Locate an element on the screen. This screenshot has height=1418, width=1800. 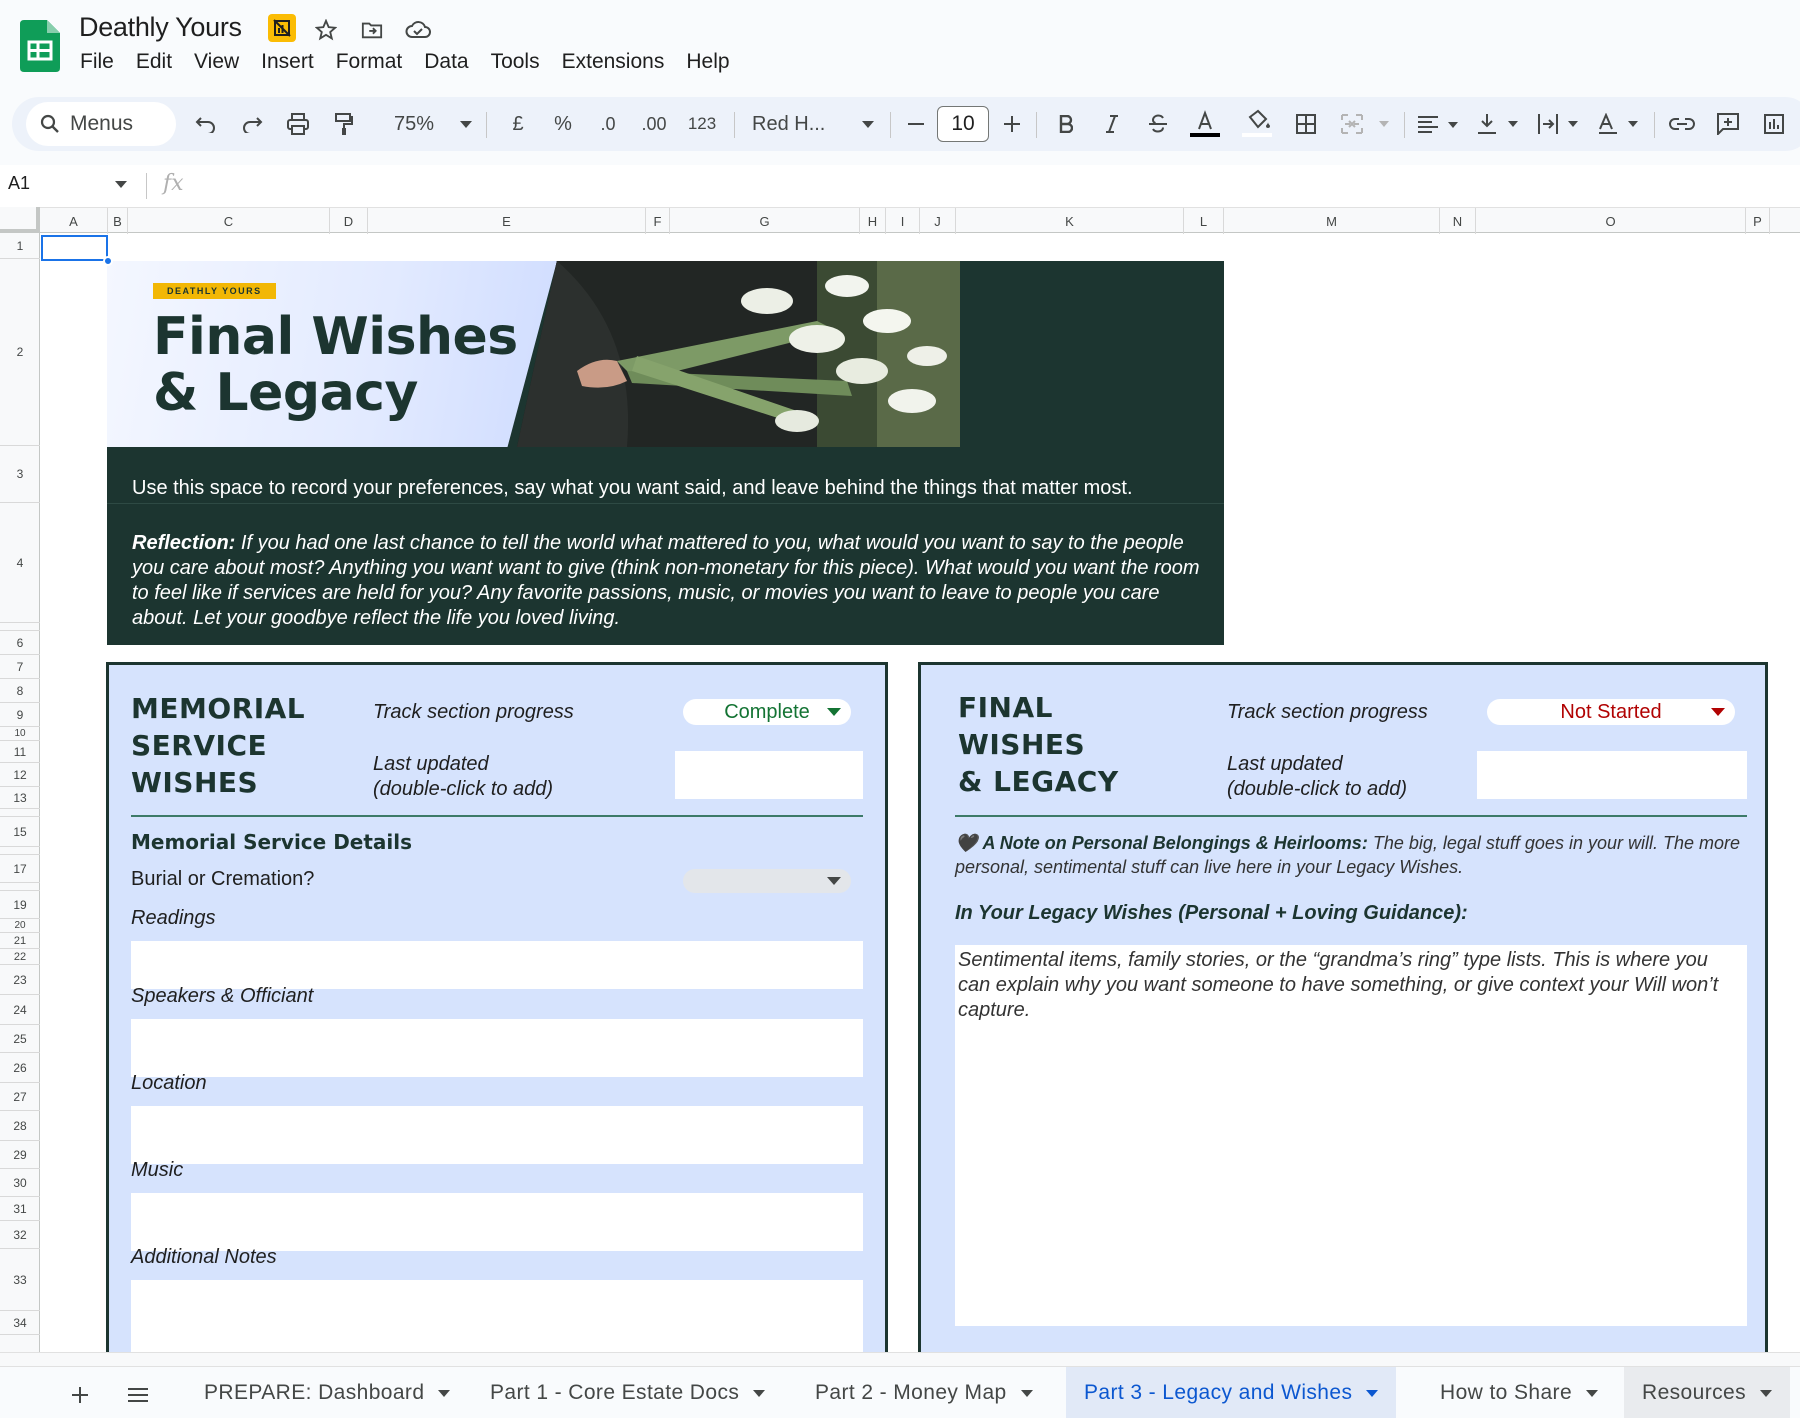
column-header: C is located at coordinates (229, 221).